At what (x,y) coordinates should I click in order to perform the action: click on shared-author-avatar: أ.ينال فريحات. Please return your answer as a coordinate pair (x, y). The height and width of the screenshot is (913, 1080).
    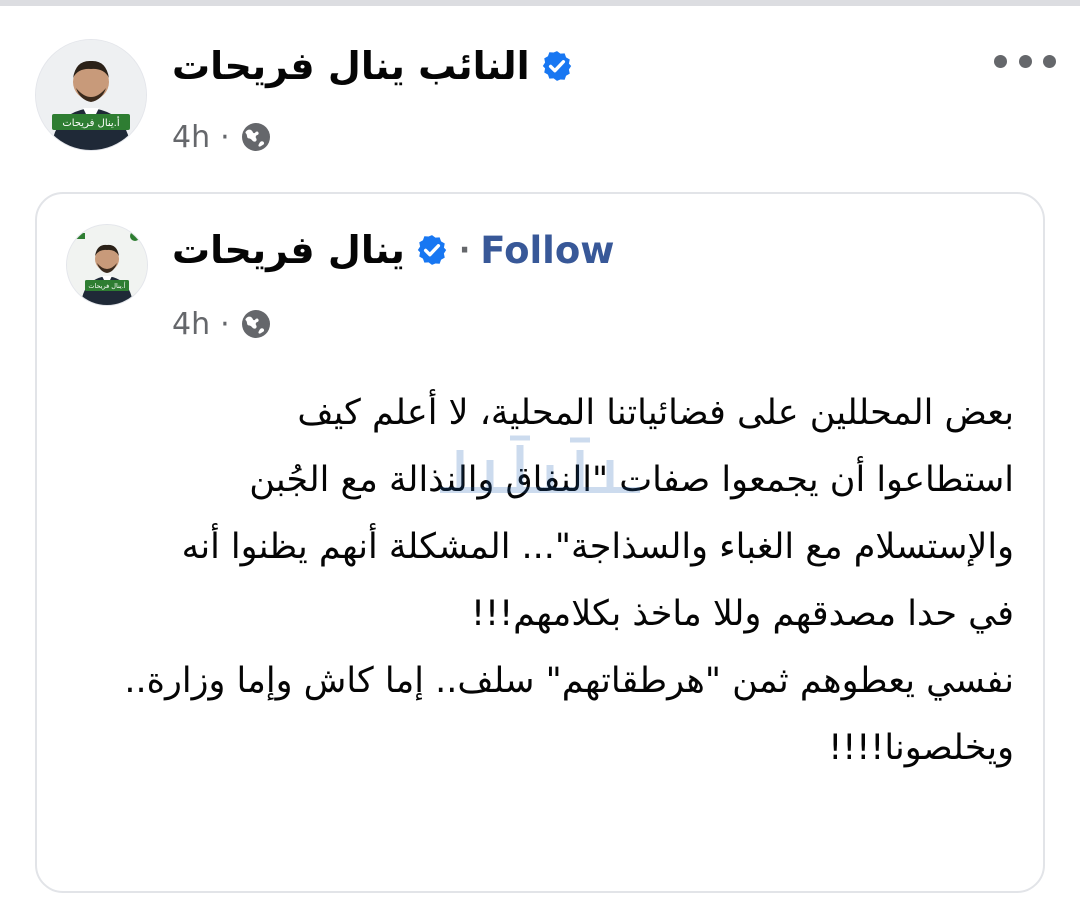
    Looking at the image, I should click on (107, 265).